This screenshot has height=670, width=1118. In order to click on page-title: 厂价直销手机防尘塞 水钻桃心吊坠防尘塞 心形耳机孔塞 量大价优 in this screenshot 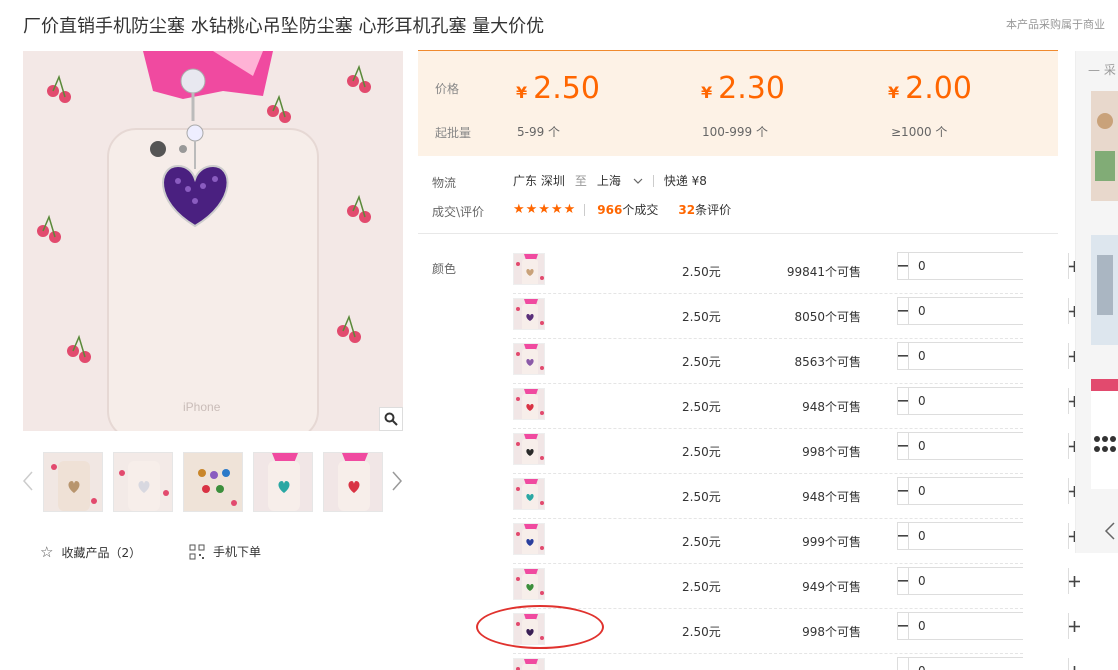, I will do `click(284, 26)`.